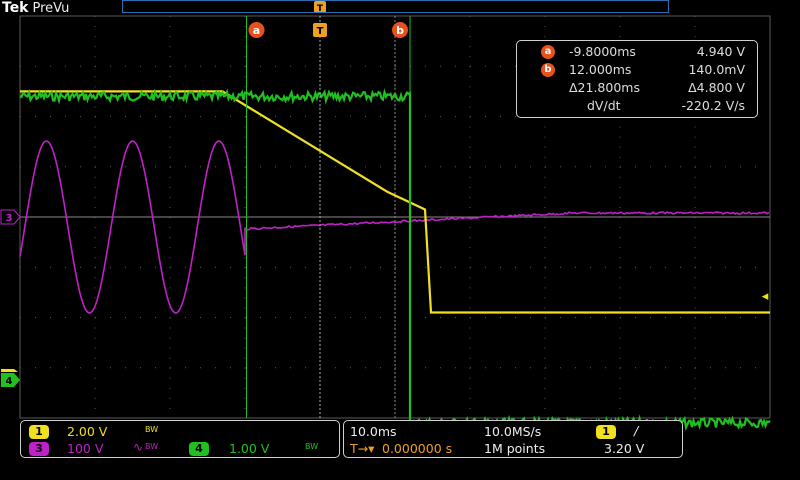 The image size is (800, 480). I want to click on horizontal-scale: 10.0ms, so click(373, 431).